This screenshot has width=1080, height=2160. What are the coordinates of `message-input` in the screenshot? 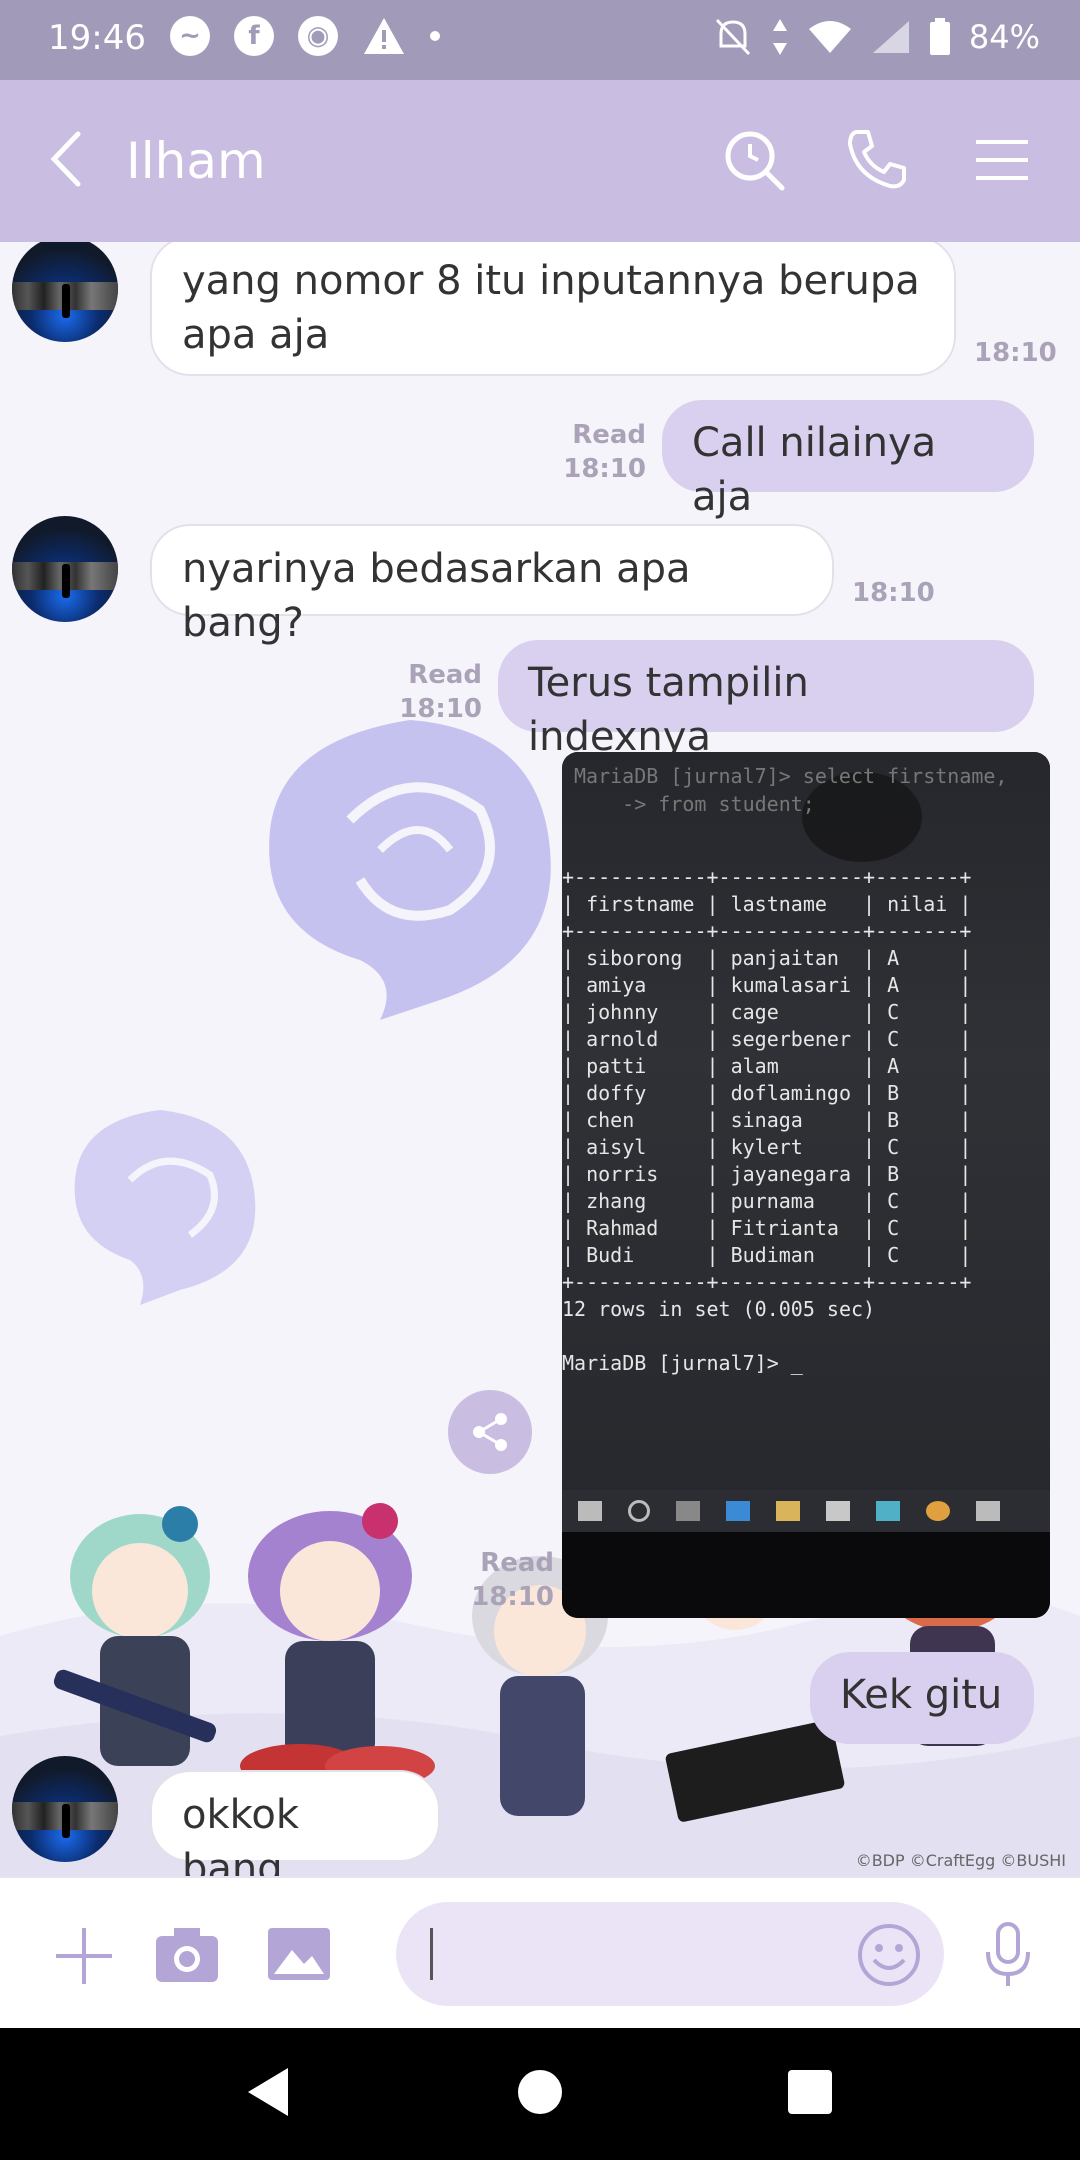 It's located at (670, 1954).